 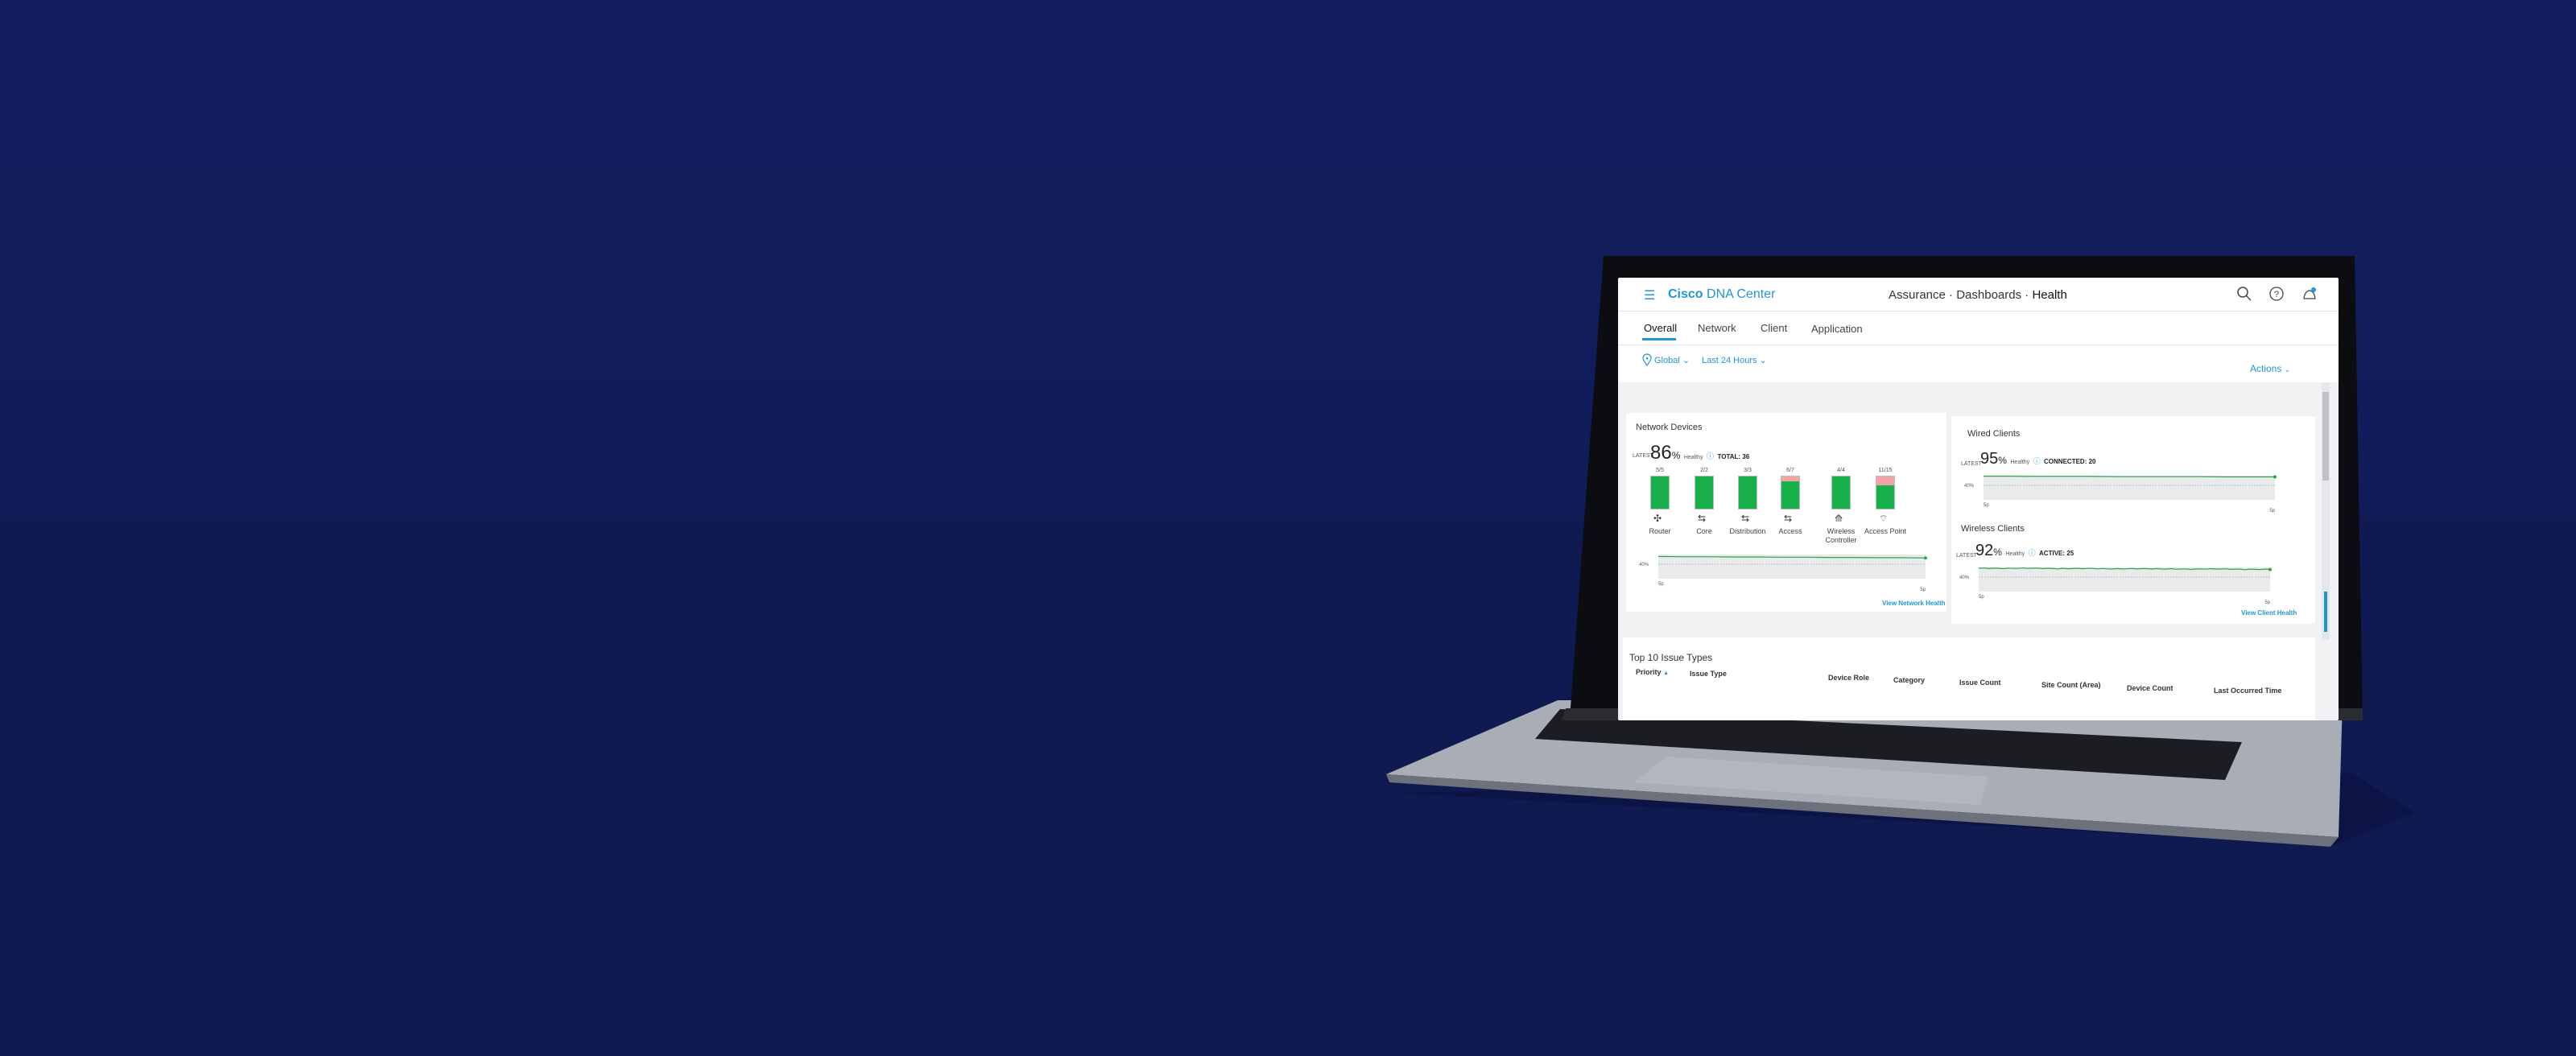 I want to click on wired-clients-title: Wired Clients, so click(x=1994, y=434).